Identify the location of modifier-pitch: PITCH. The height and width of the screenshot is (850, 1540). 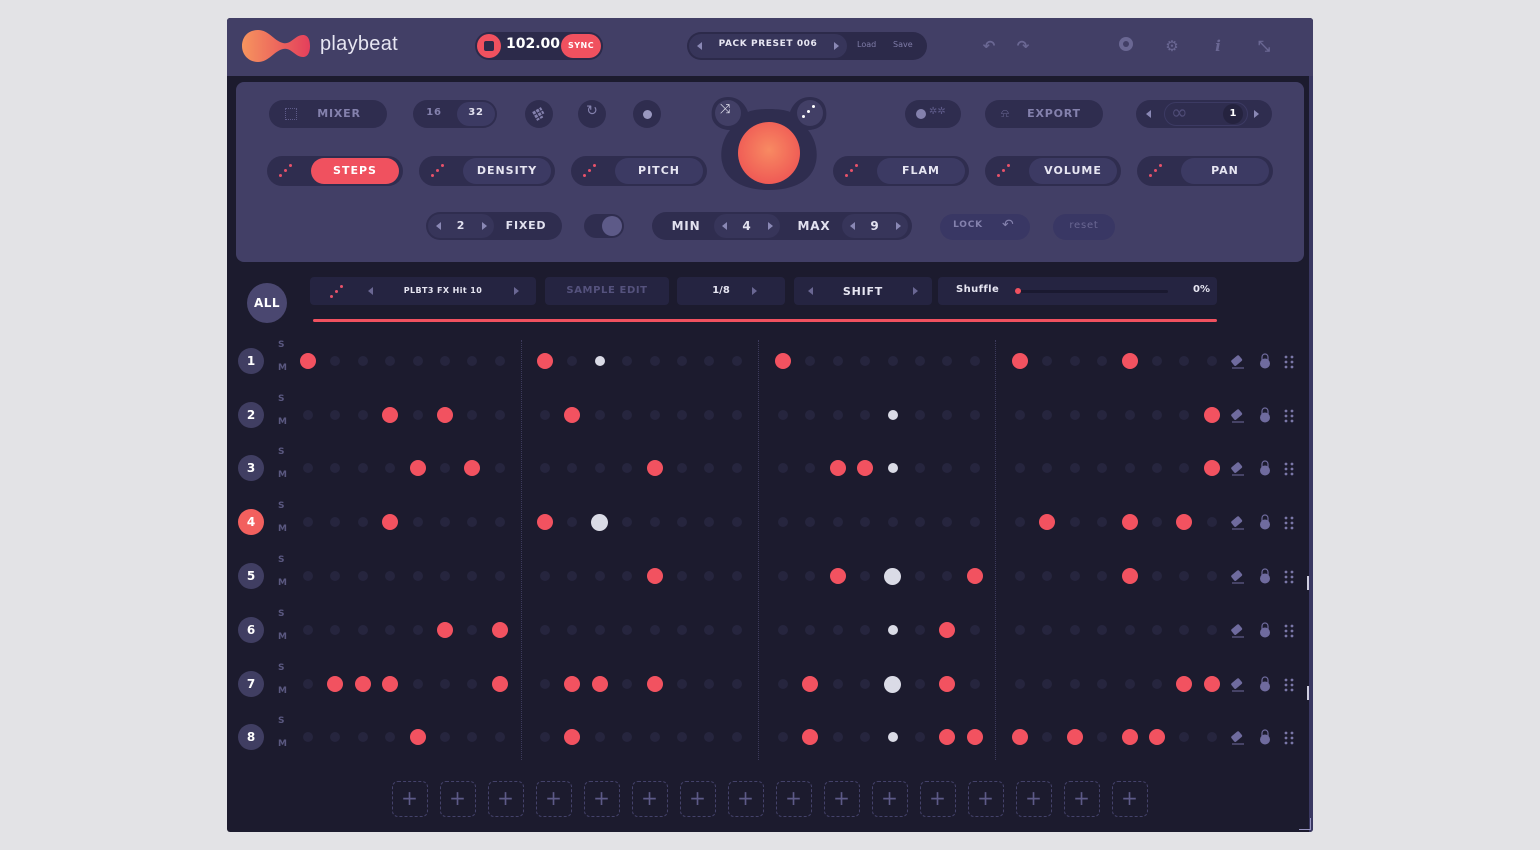
(639, 171).